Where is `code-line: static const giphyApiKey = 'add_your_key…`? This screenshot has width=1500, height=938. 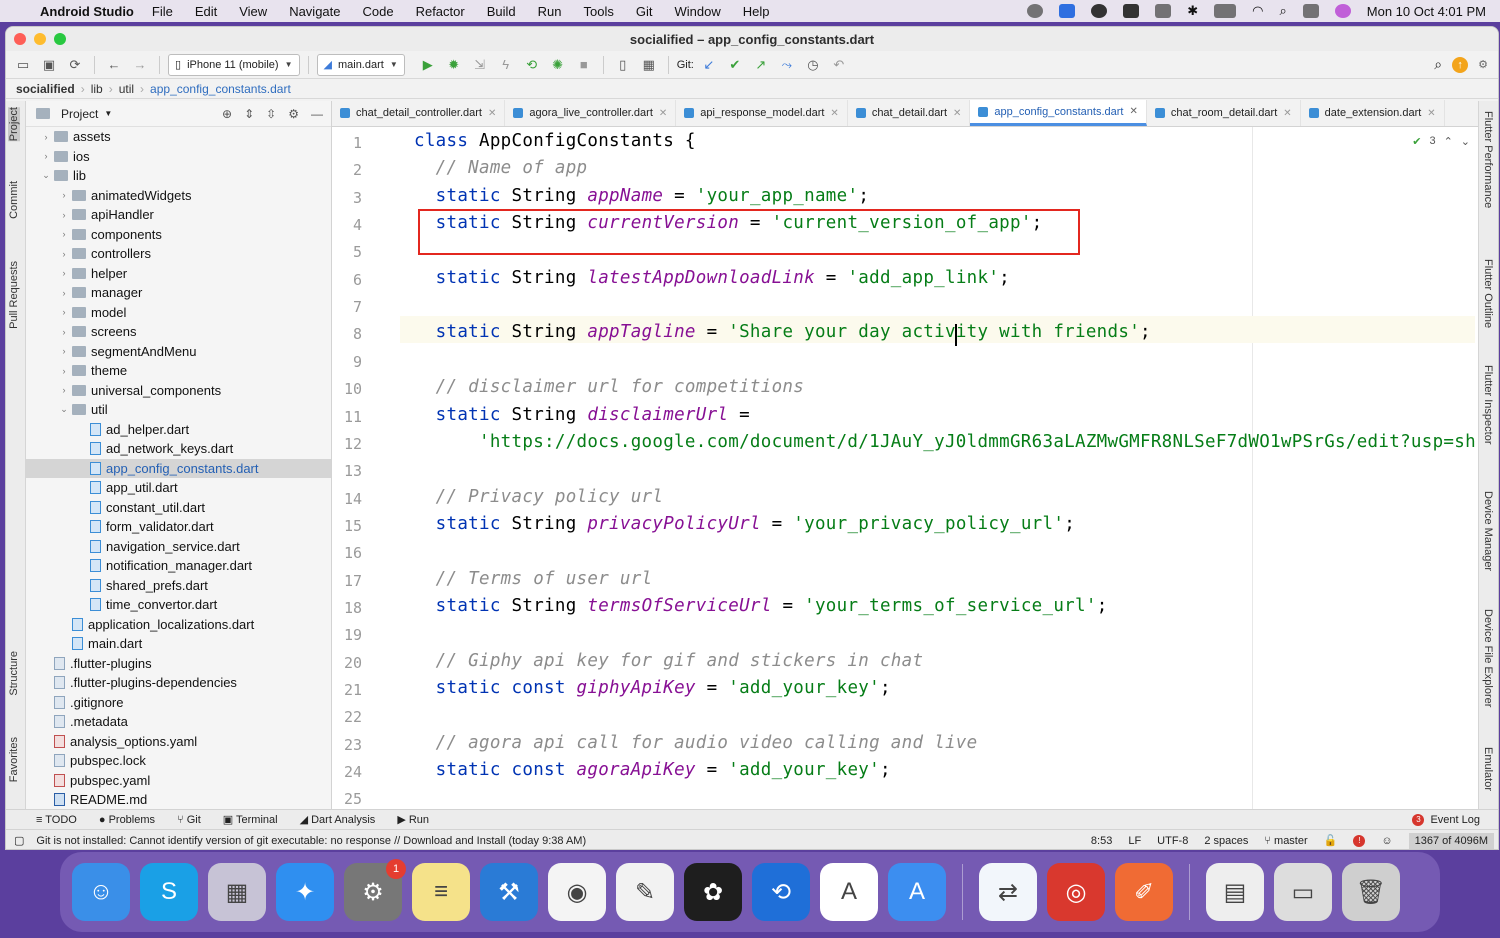
code-line: static const giphyApiKey = 'add_your_key… is located at coordinates (652, 688).